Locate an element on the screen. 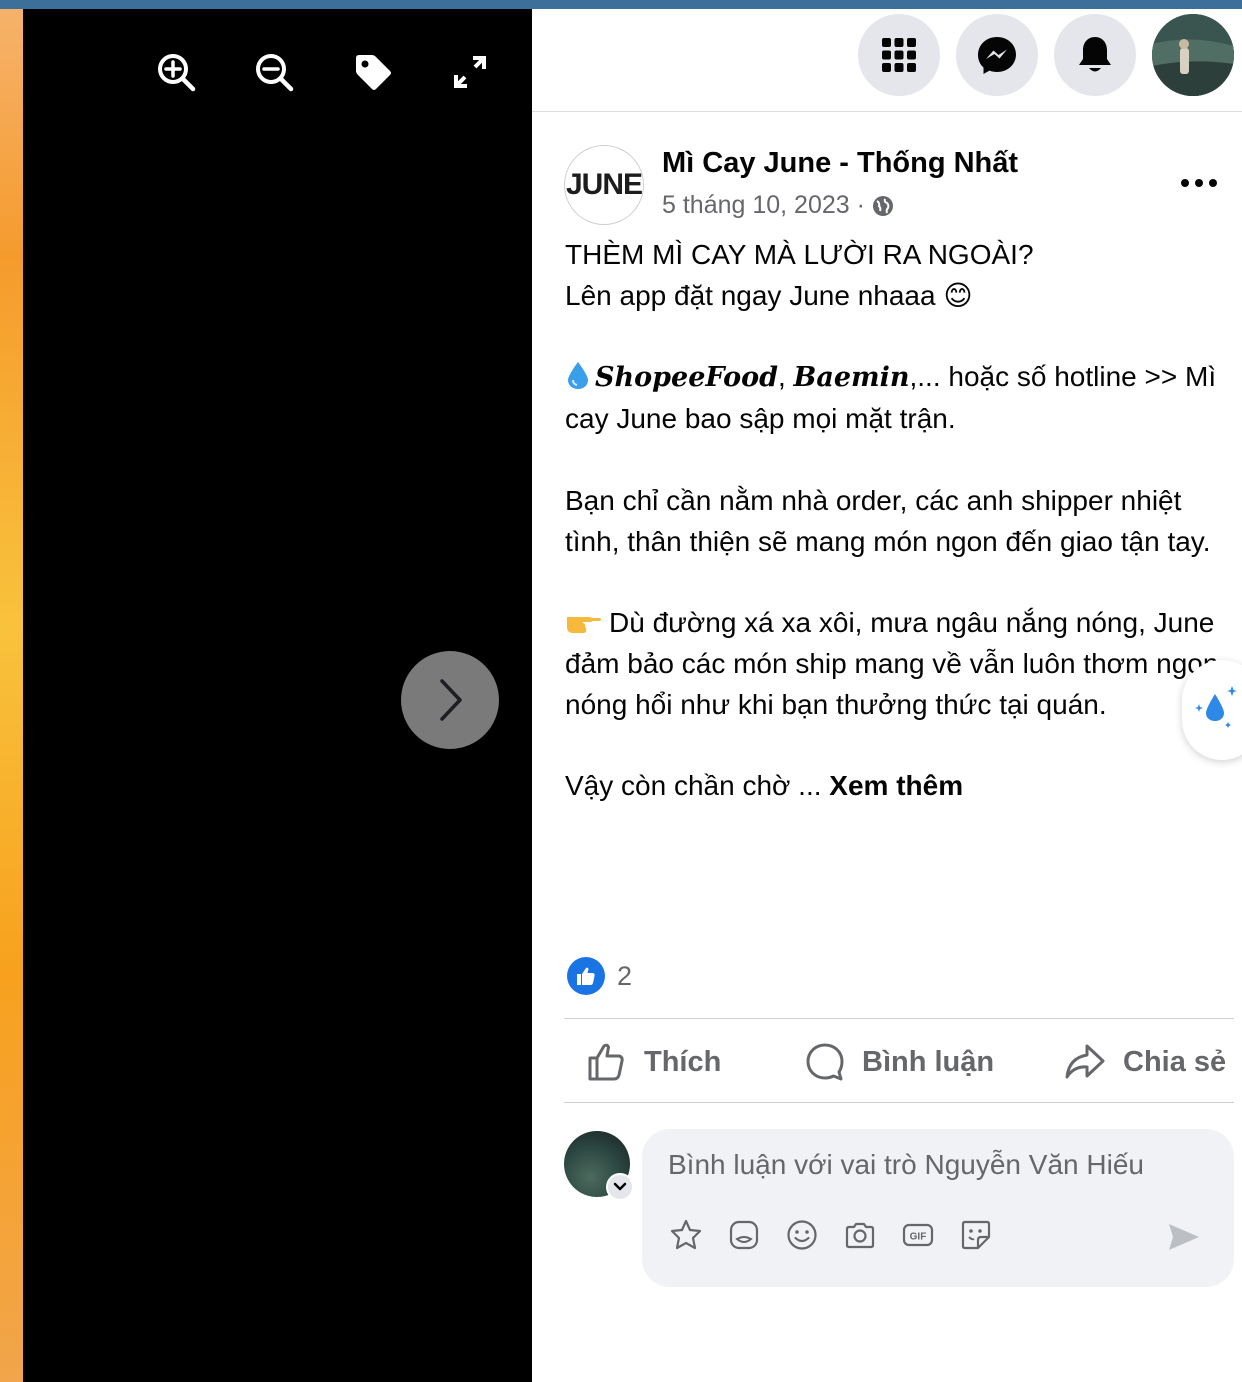 This screenshot has width=1242, height=1382. sticker-face-icon is located at coordinates (976, 1235).